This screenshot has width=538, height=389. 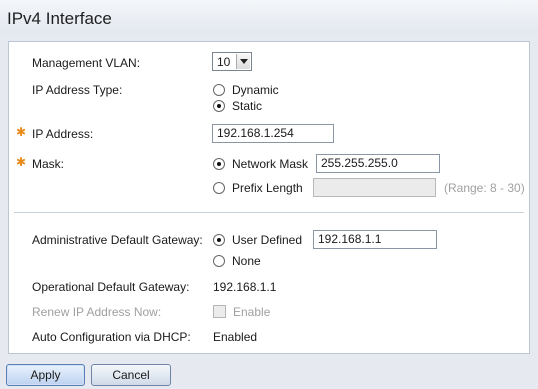 I want to click on user-defined-label: User Defined, so click(x=267, y=240).